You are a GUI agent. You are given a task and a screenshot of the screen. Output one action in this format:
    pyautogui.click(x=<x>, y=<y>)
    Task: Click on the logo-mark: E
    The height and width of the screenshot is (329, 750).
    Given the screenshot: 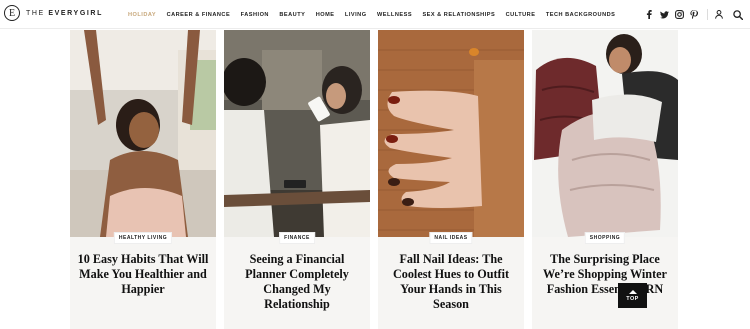 What is the action you would take?
    pyautogui.click(x=12, y=13)
    